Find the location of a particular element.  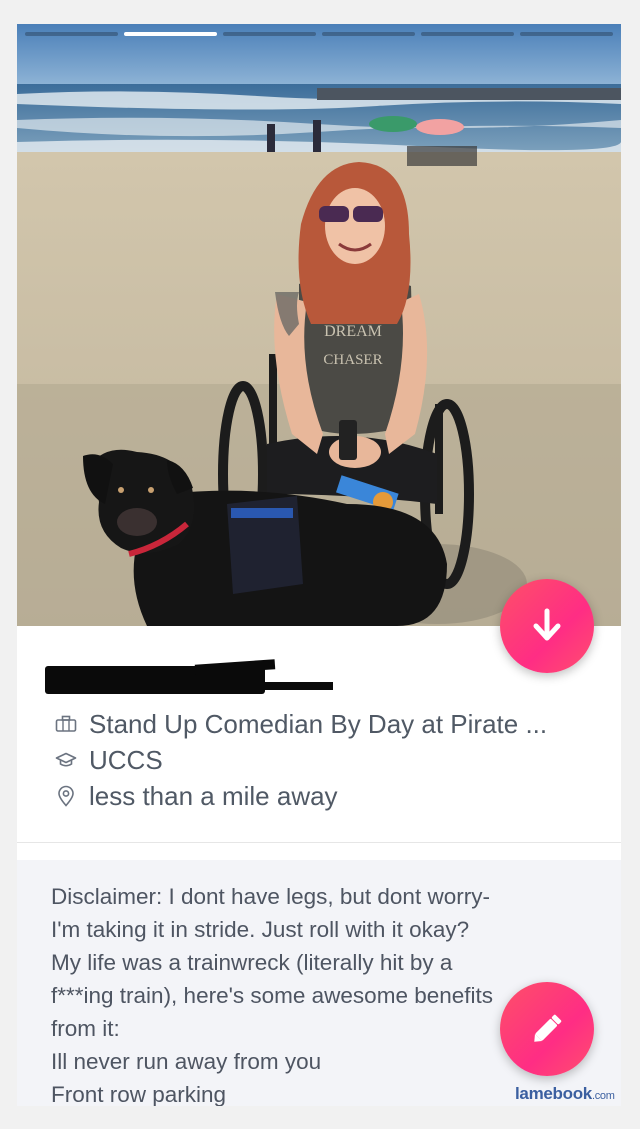

watermark-brand: lamebook is located at coordinates (553, 1093).